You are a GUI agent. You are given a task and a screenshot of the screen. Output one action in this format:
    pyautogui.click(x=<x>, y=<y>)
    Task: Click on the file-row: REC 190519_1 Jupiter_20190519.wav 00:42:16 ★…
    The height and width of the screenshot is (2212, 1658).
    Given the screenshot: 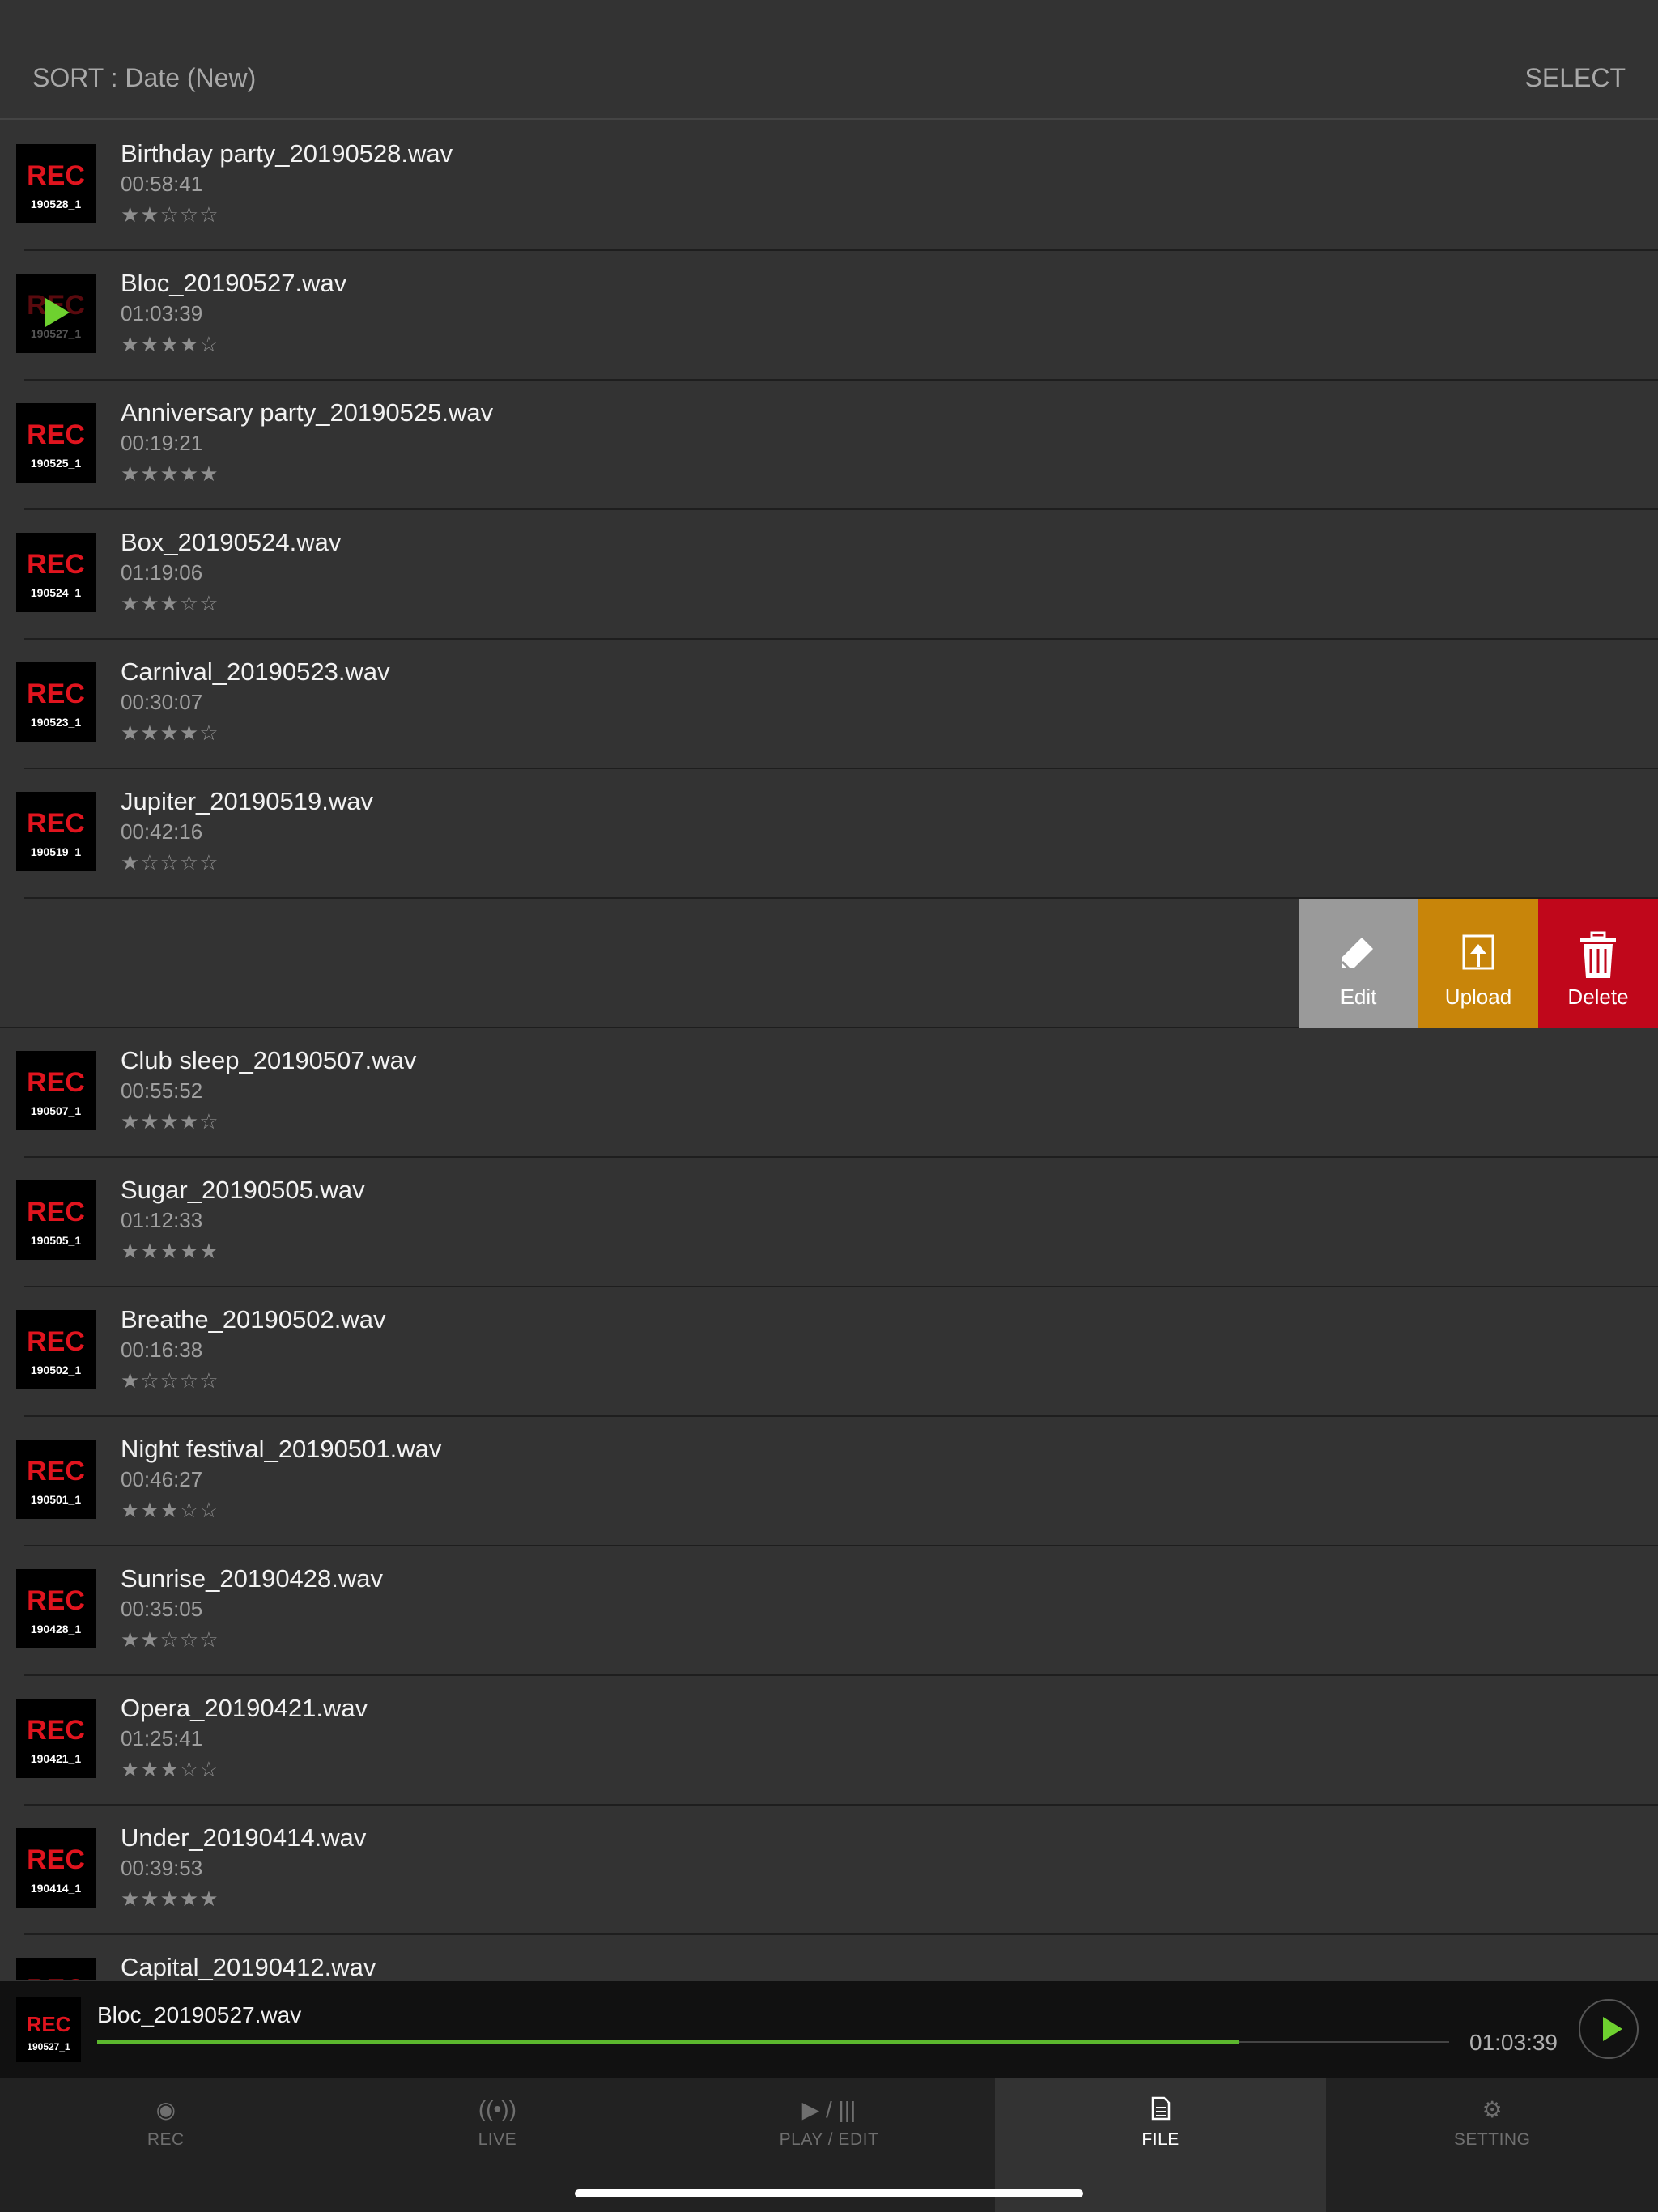 What is the action you would take?
    pyautogui.click(x=829, y=834)
    